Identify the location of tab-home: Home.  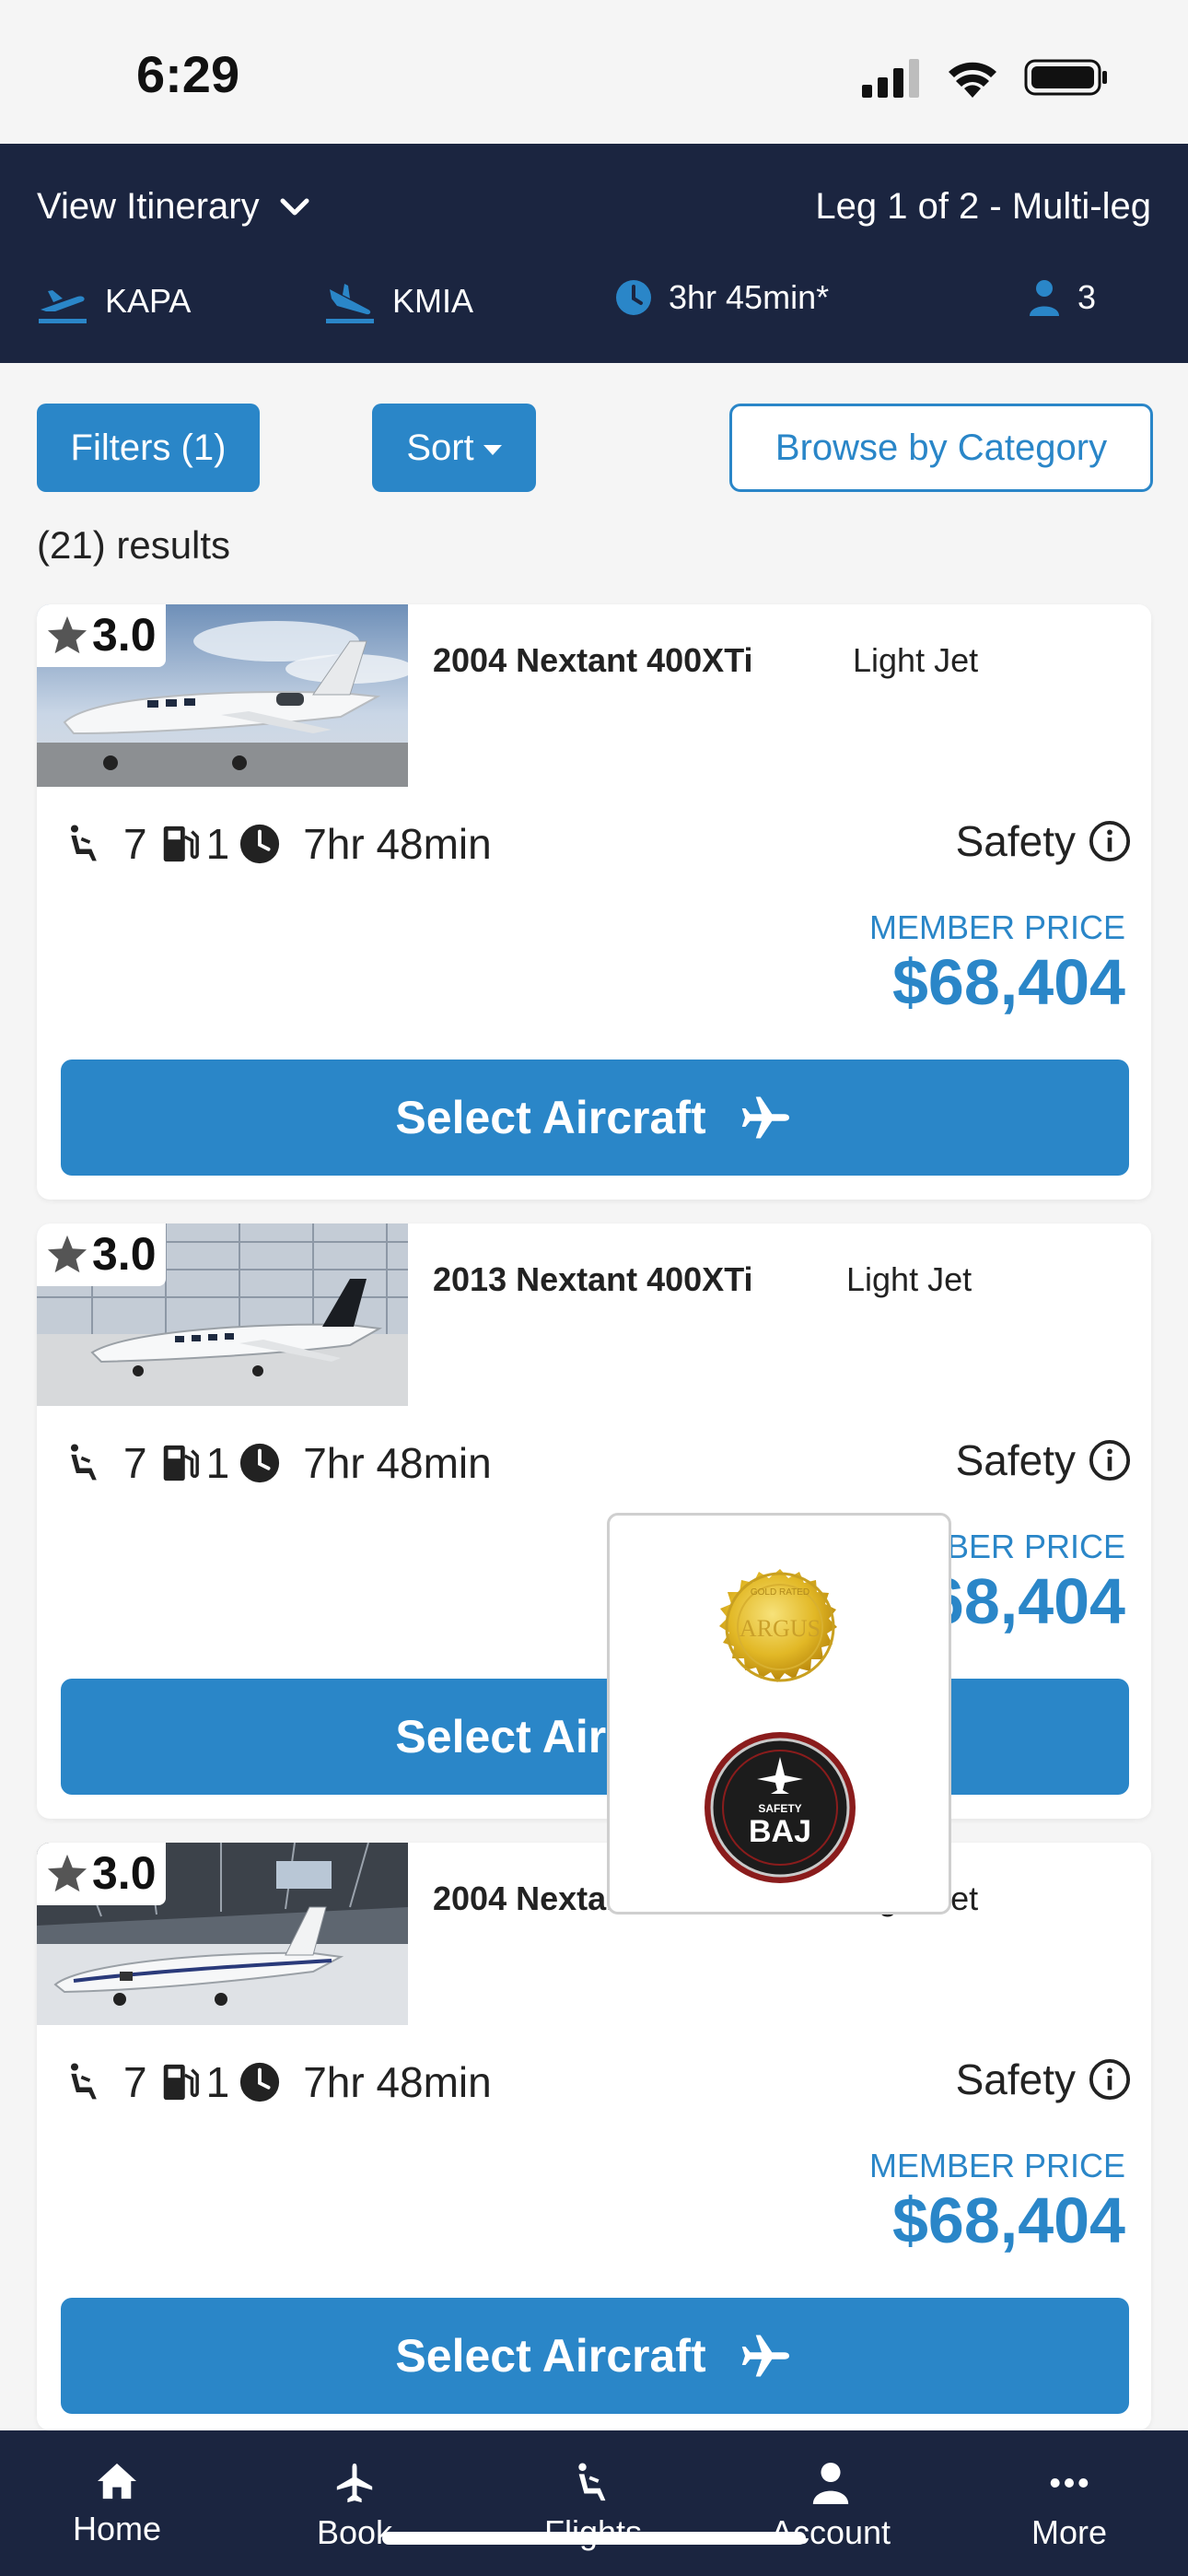
(117, 2505).